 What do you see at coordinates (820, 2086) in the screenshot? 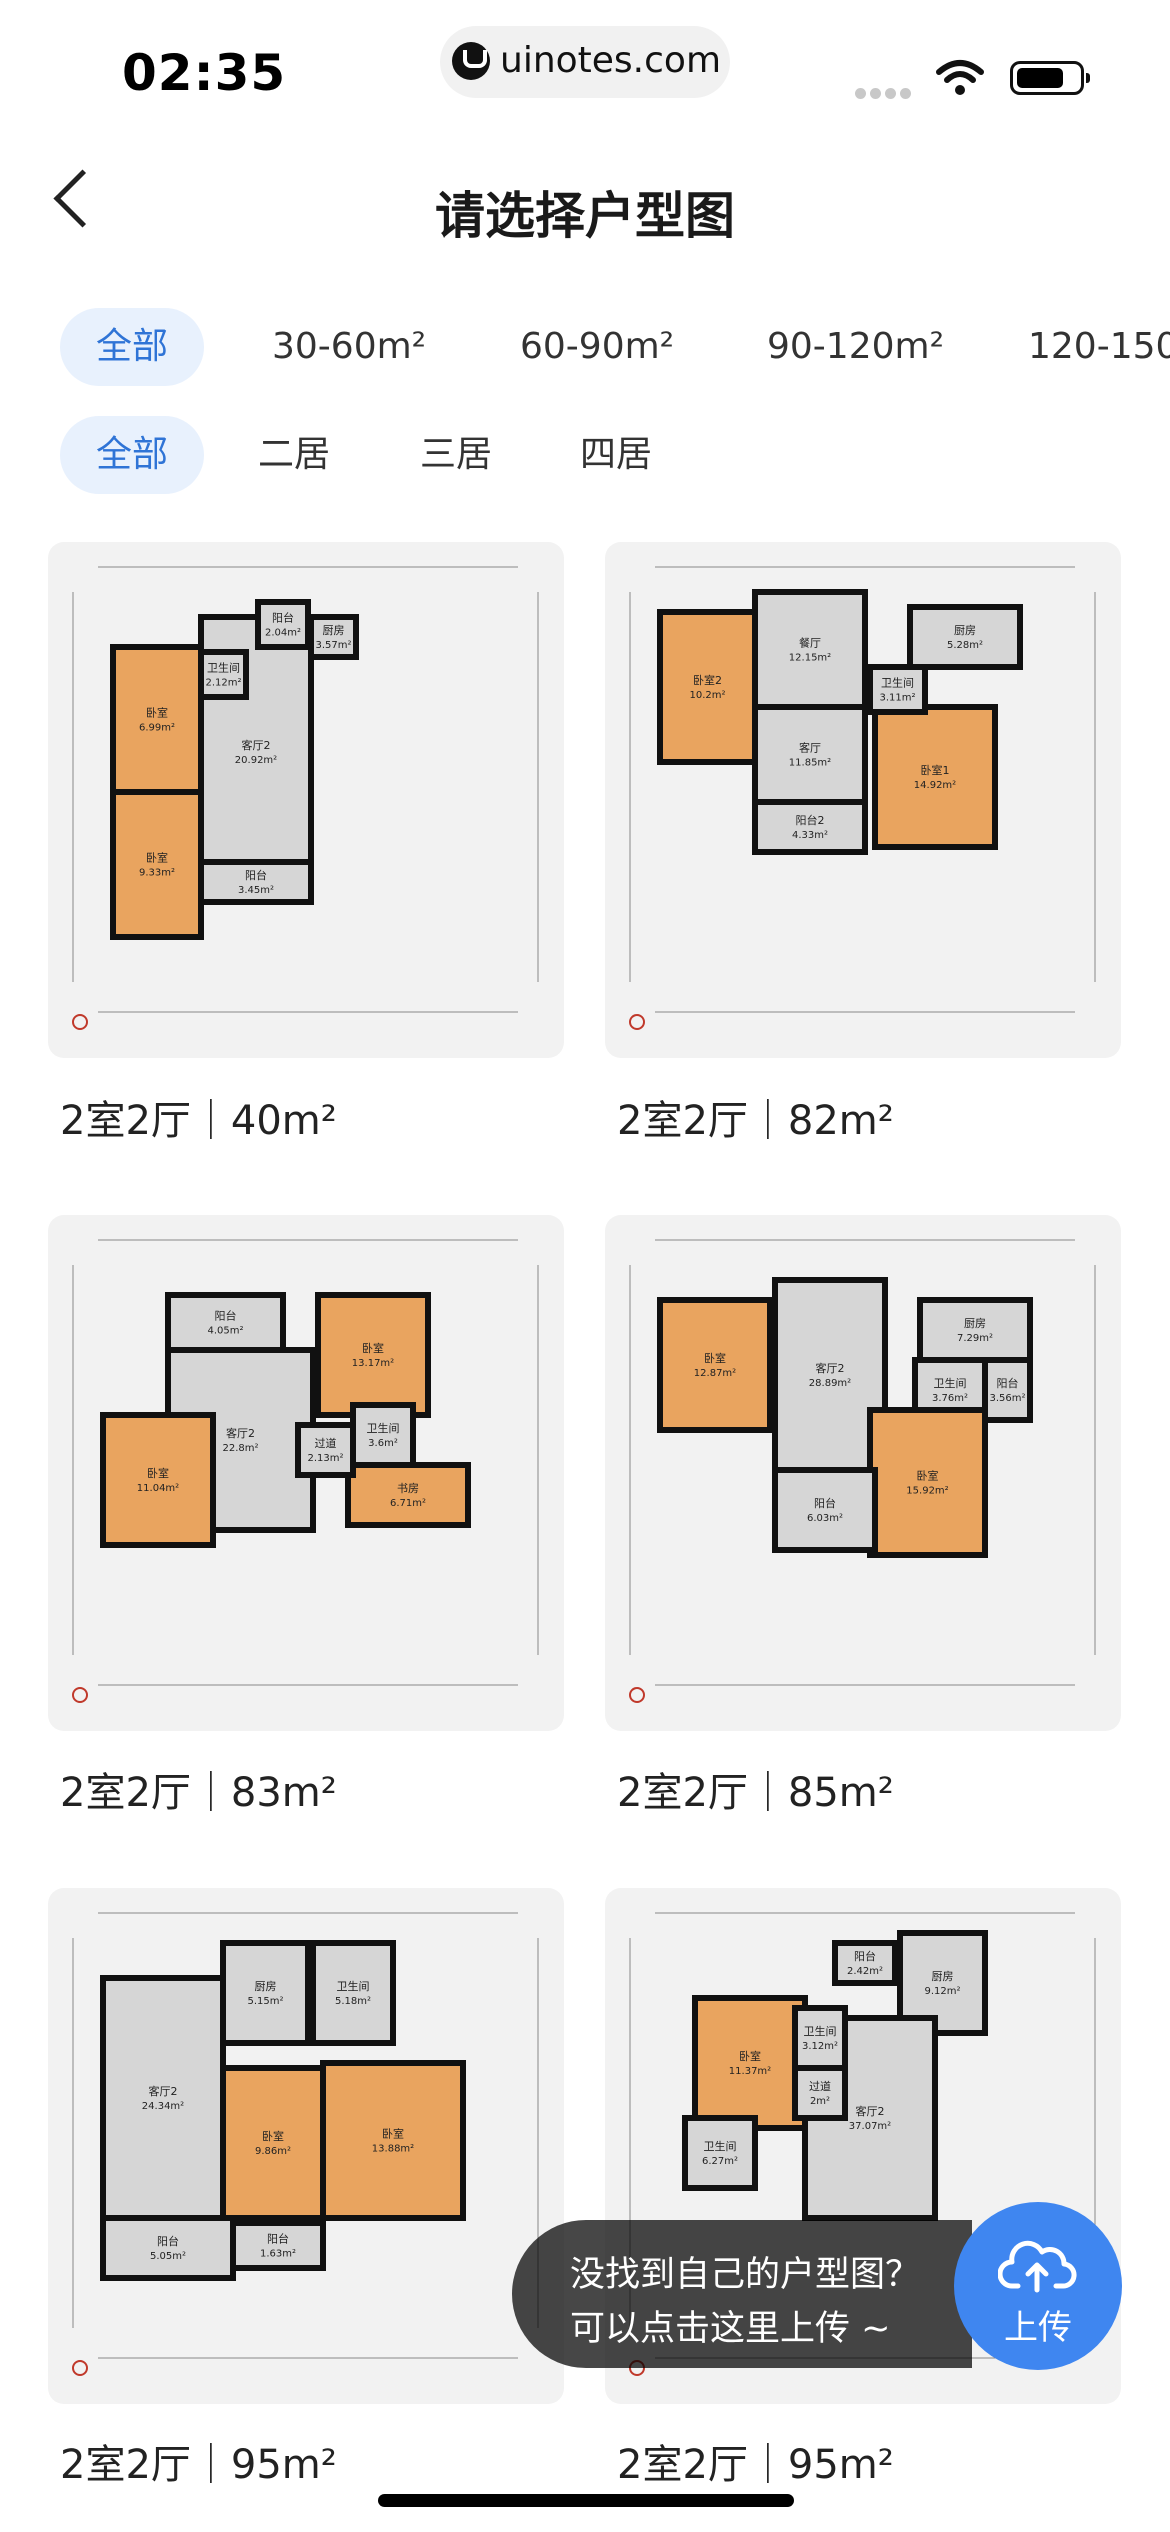
I see `room-name: 过道` at bounding box center [820, 2086].